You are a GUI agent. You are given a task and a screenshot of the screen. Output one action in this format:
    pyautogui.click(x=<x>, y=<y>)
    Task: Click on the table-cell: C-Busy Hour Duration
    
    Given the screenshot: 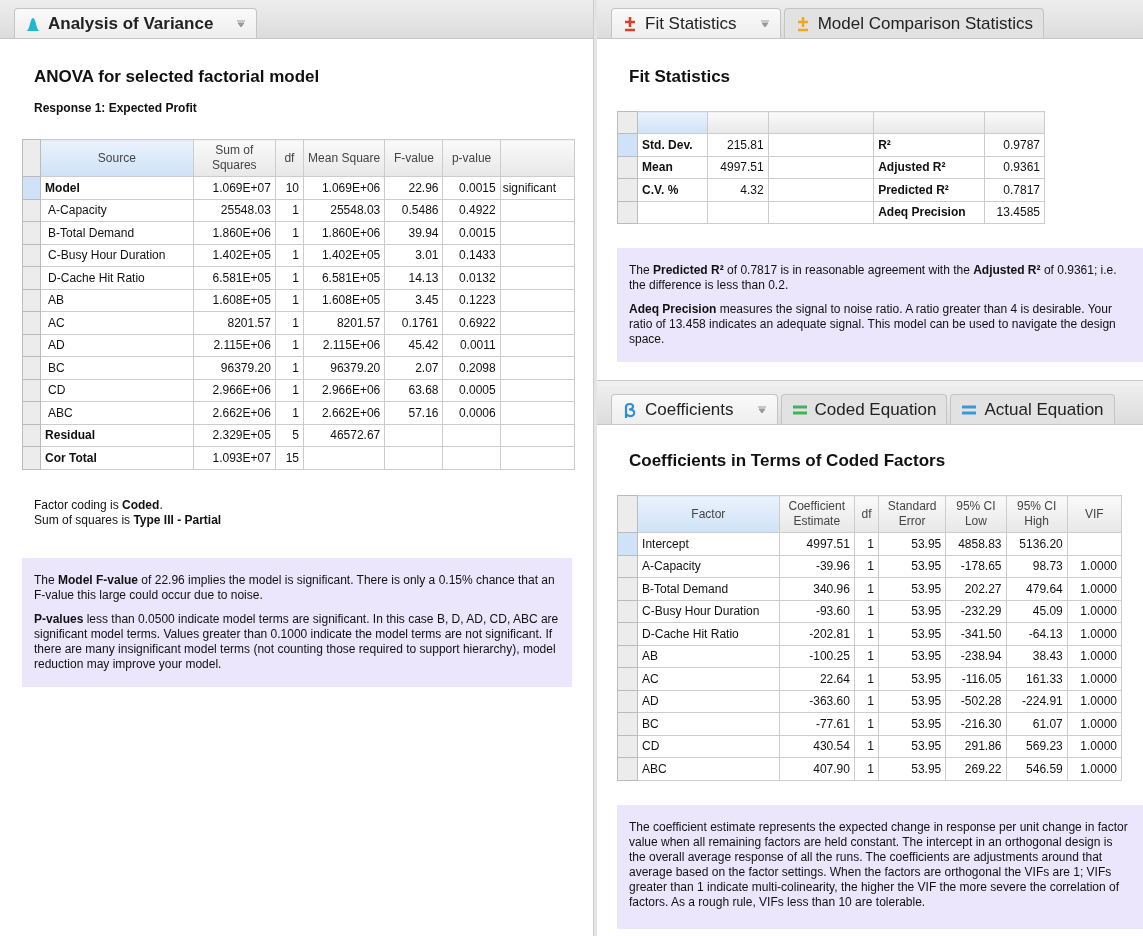 What is the action you would take?
    pyautogui.click(x=708, y=611)
    